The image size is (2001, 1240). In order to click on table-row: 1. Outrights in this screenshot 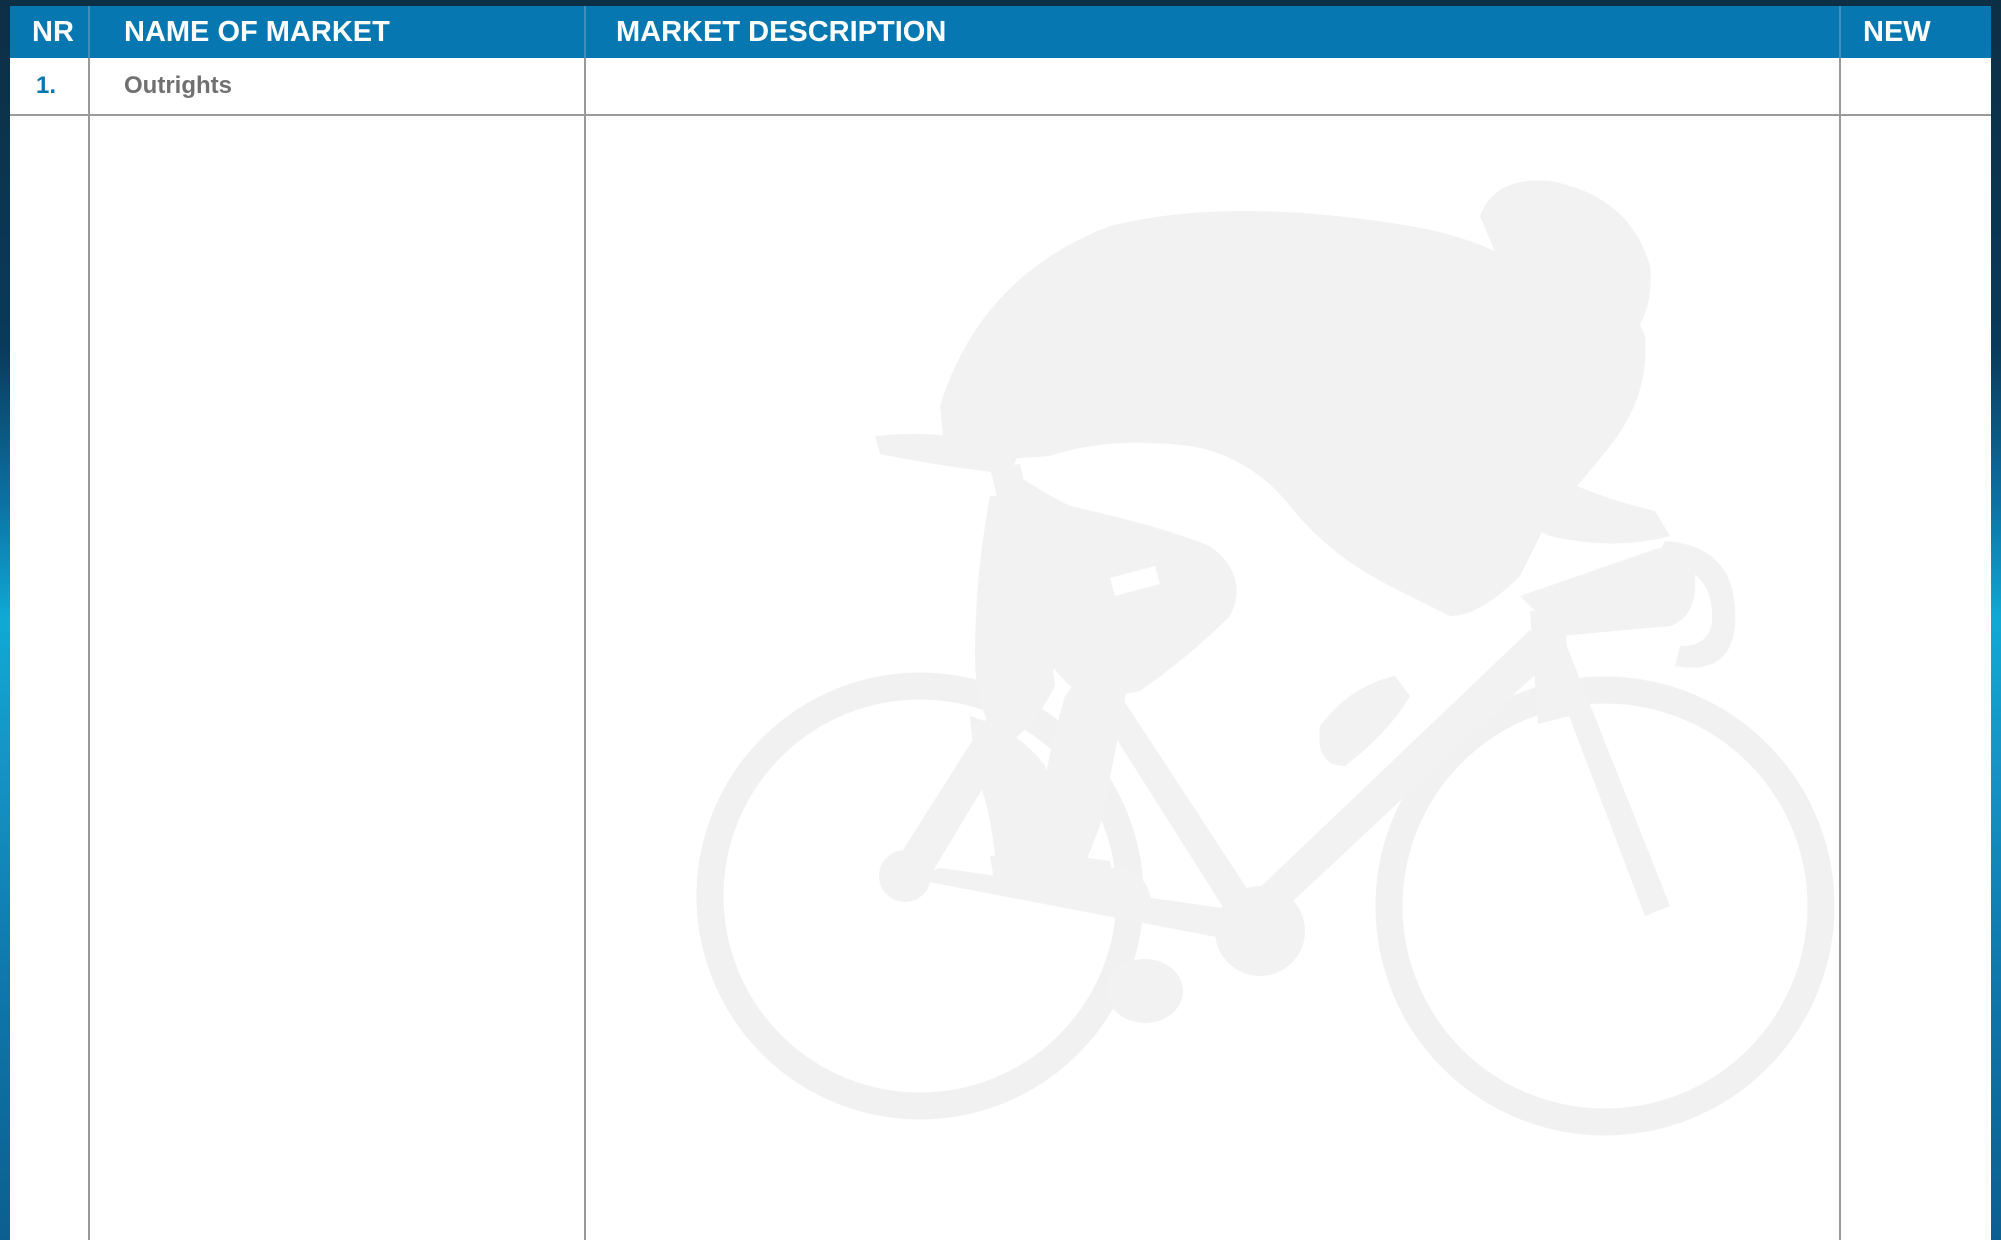, I will do `click(1000, 87)`.